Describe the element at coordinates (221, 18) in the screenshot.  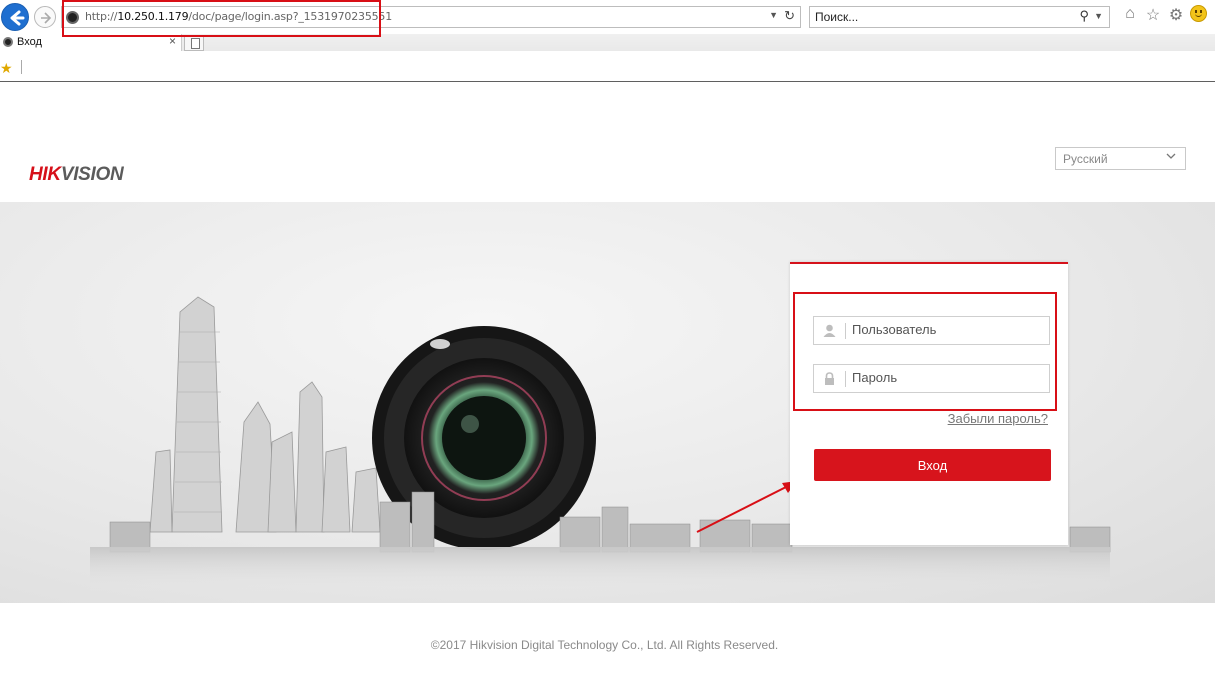
I see `url-annotation-box` at that location.